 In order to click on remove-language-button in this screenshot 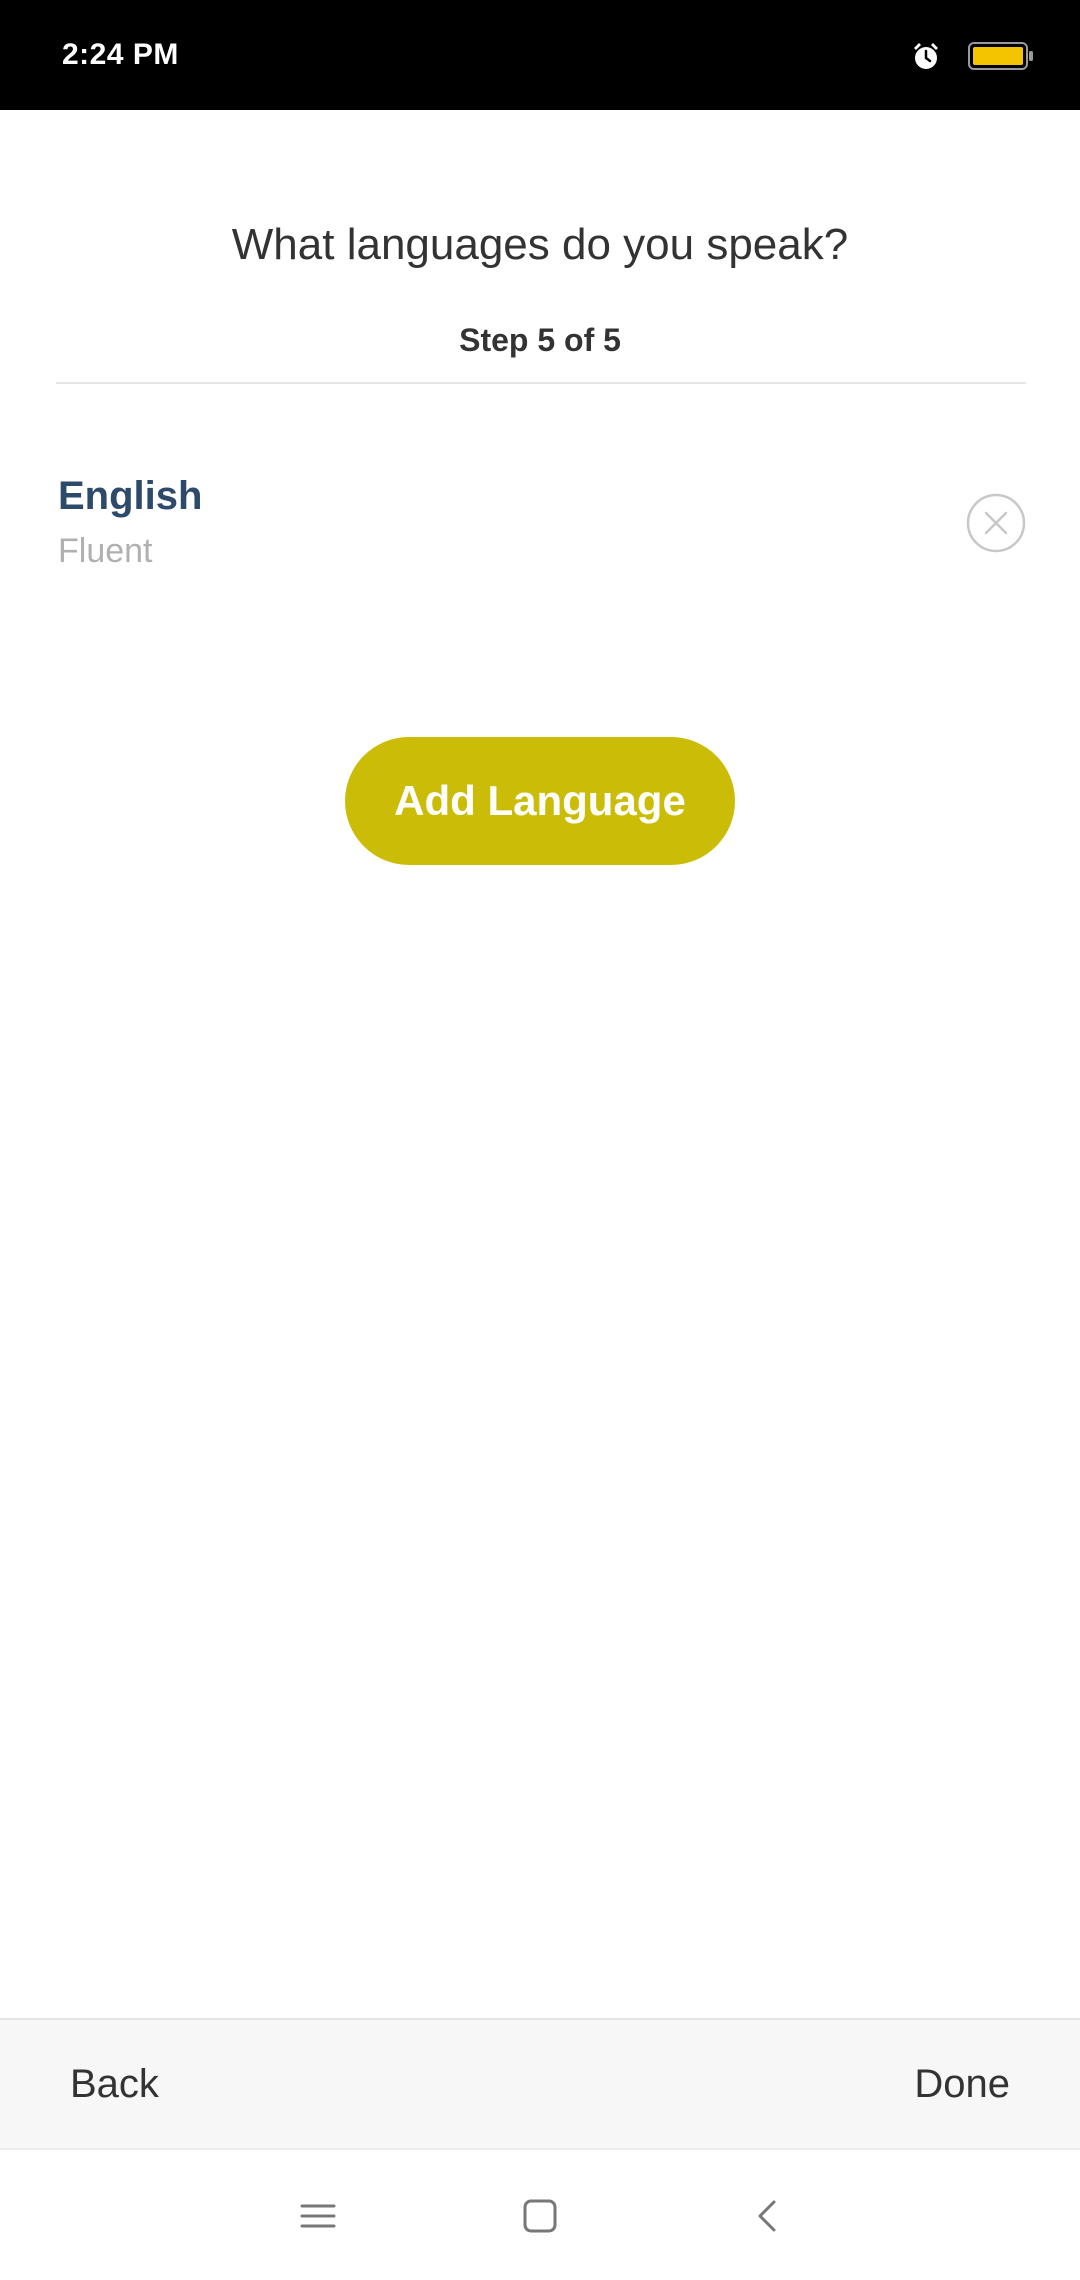, I will do `click(996, 523)`.